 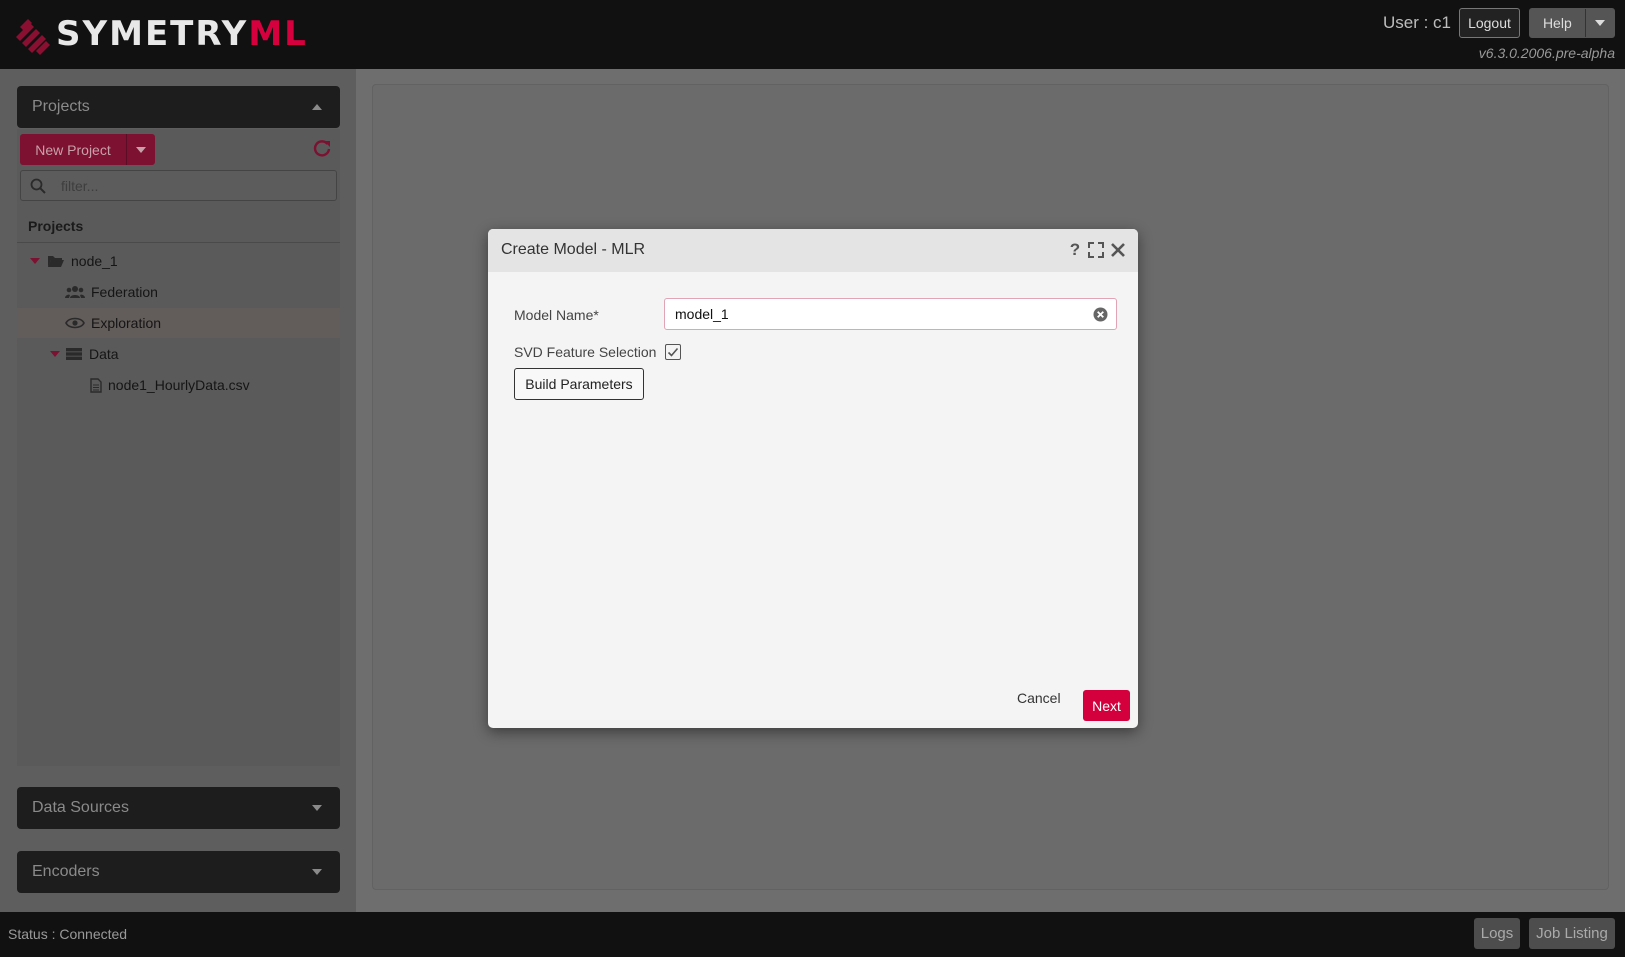 I want to click on divider, so click(x=178, y=242).